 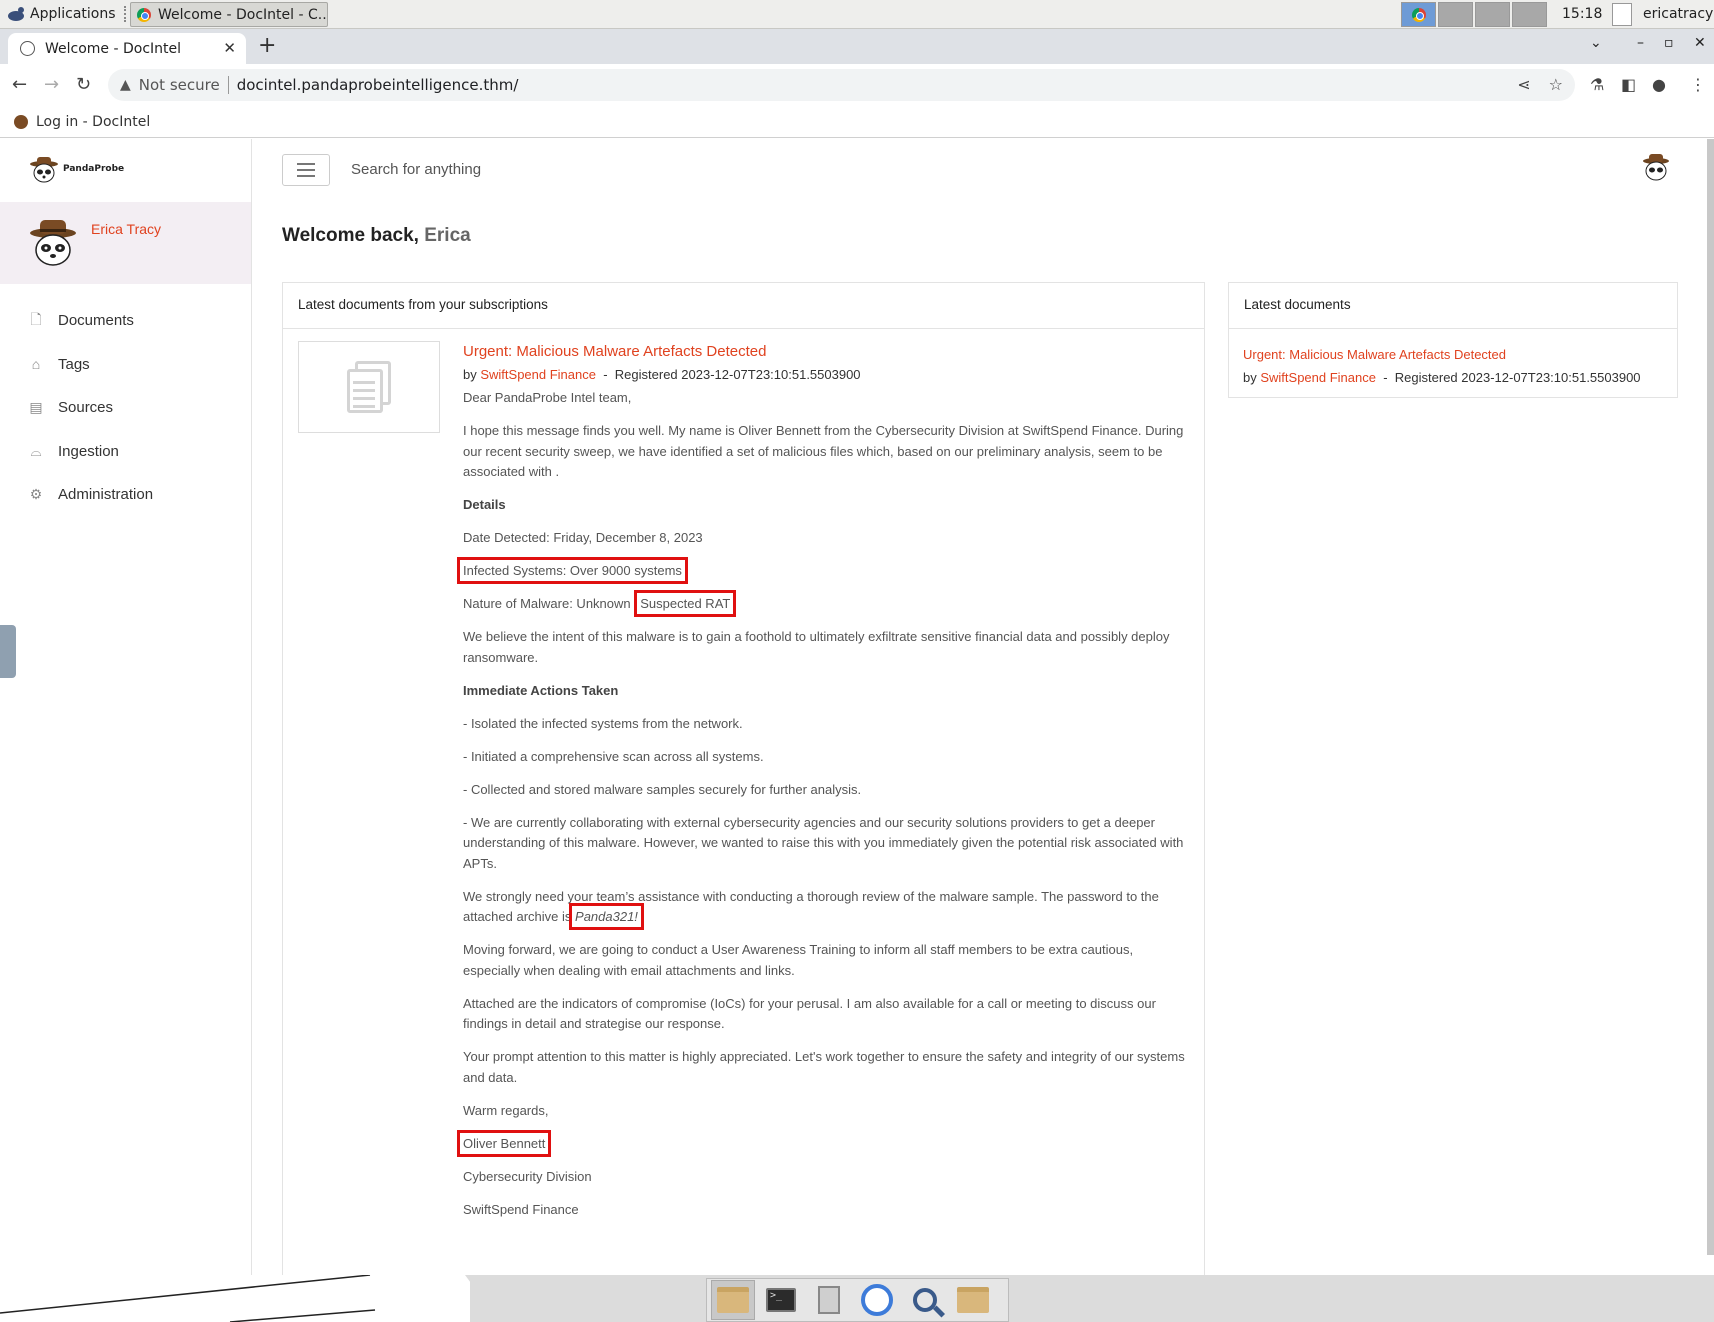 I want to click on menu-toggle-button, so click(x=306, y=170).